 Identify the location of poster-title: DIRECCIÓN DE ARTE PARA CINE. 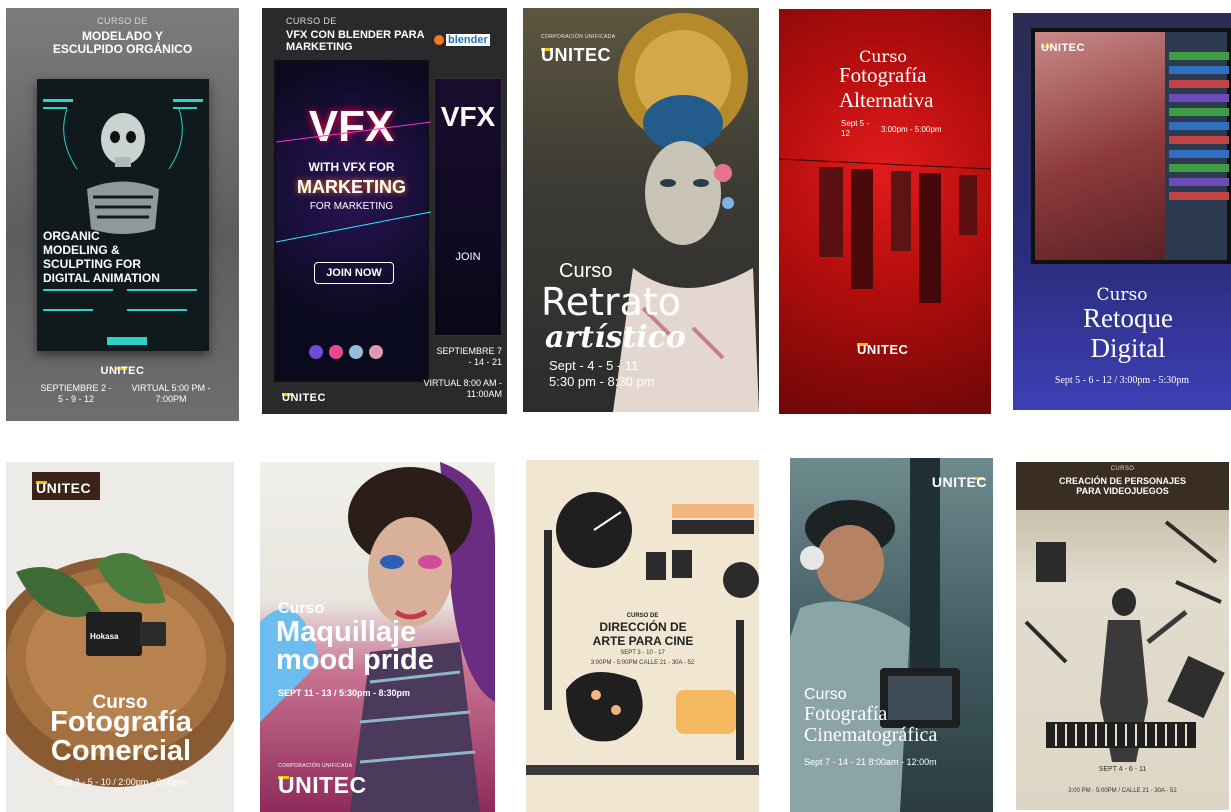
(643, 634).